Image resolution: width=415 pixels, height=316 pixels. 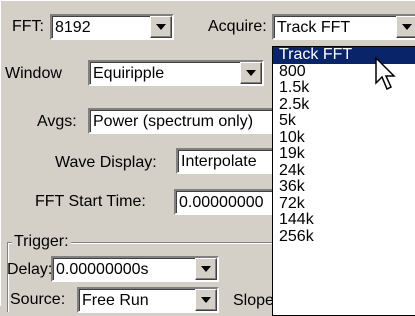 I want to click on acquire-combo: Track FFT, so click(x=343, y=27).